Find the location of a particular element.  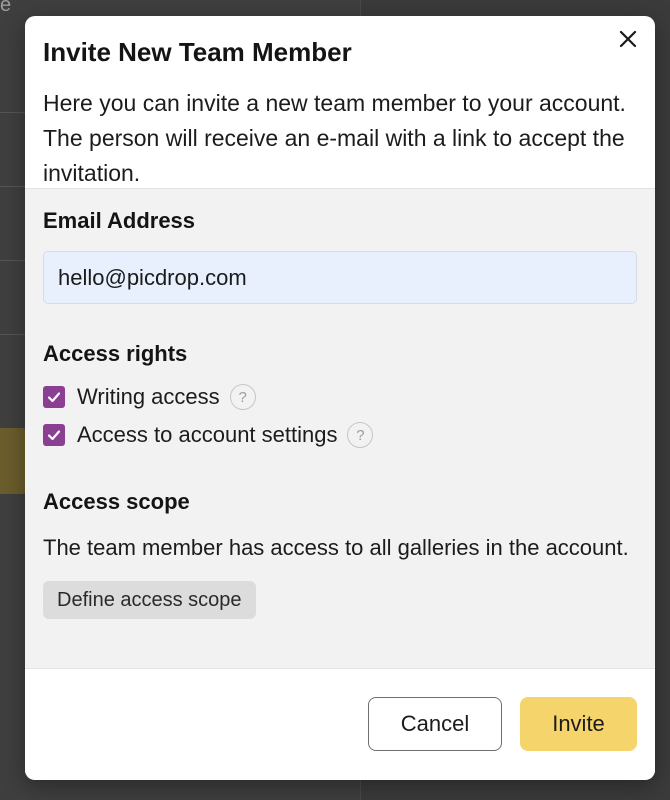

background-button is located at coordinates (14, 461).